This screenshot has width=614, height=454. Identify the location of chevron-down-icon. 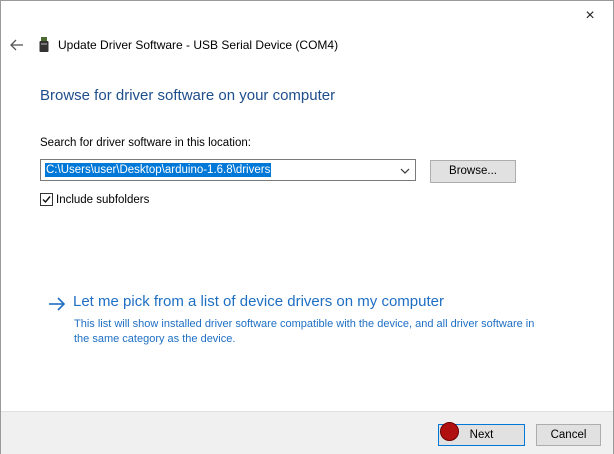
(405, 171).